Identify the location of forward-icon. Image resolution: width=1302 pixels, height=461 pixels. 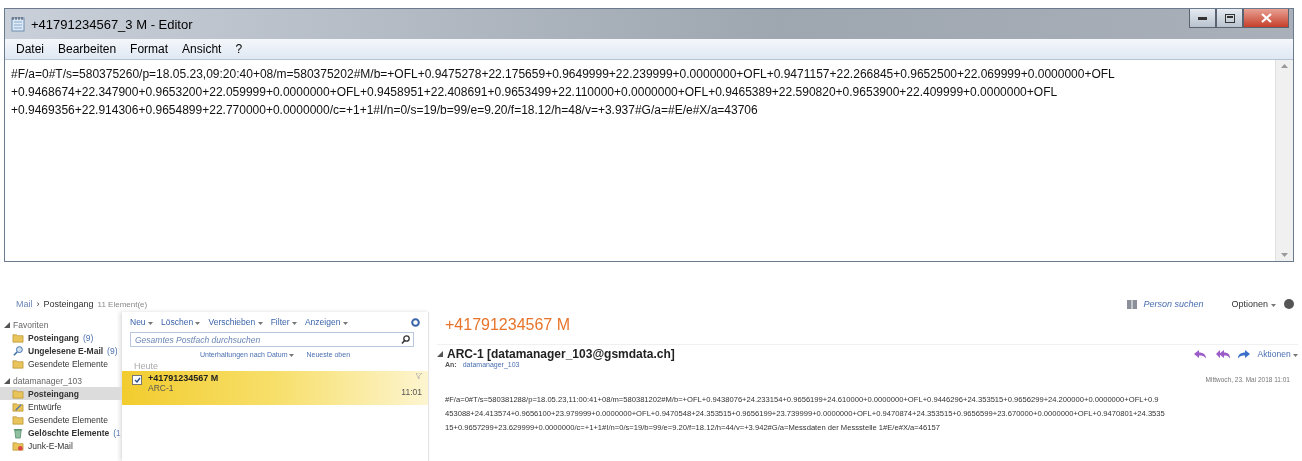
(1243, 354).